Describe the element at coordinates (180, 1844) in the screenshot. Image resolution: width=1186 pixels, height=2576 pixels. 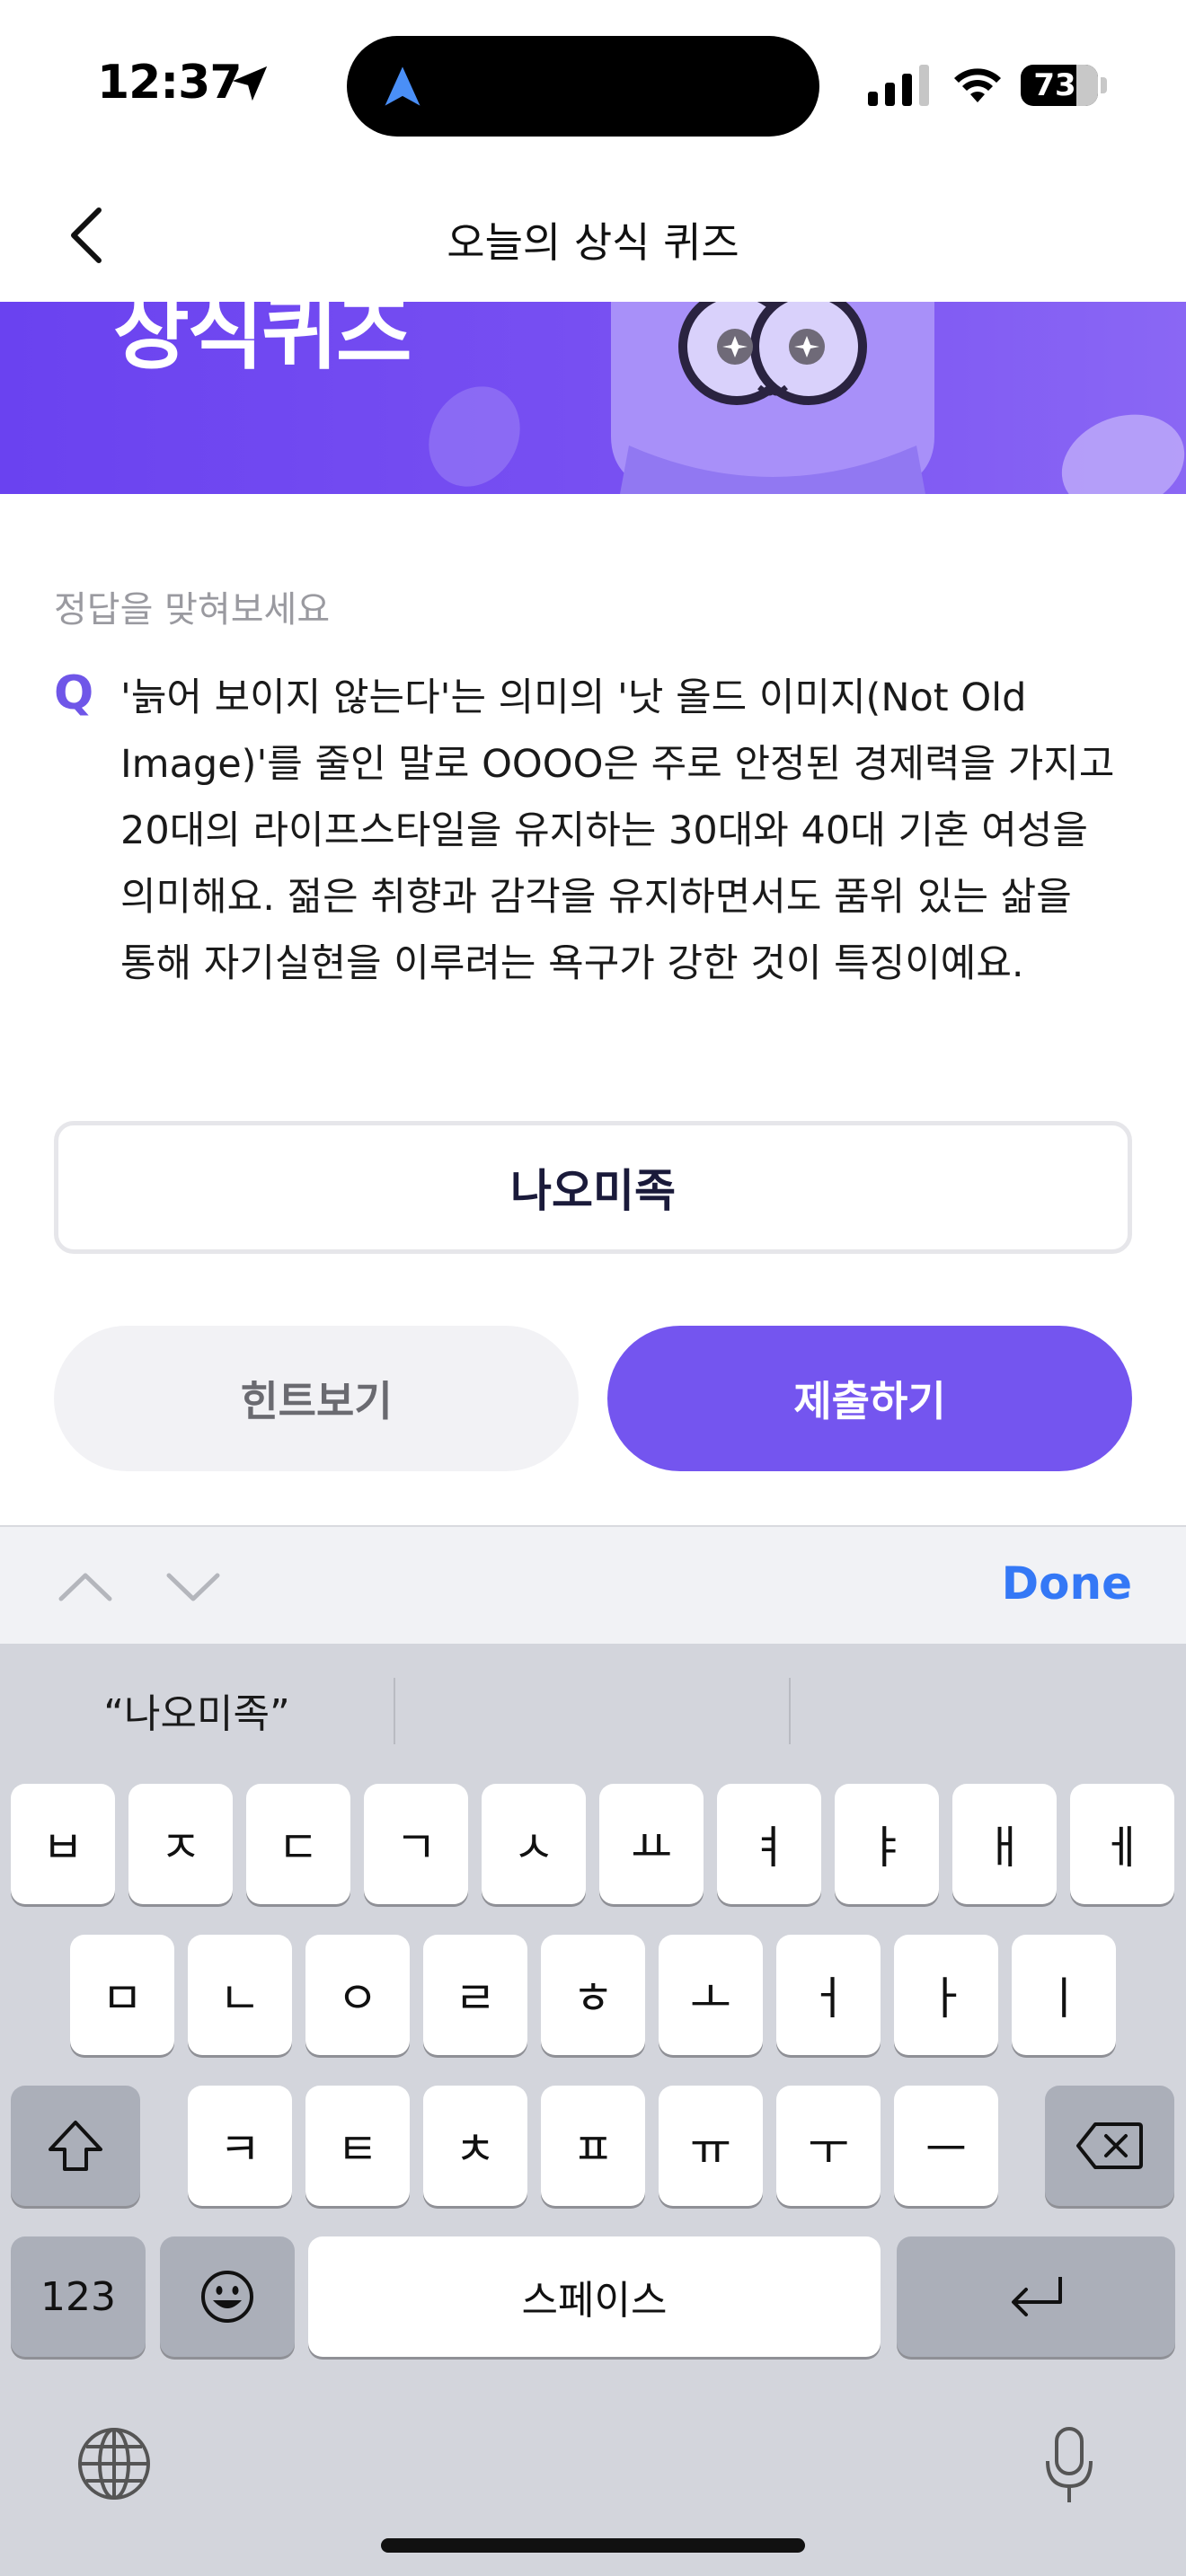
I see `key: ㅈ` at that location.